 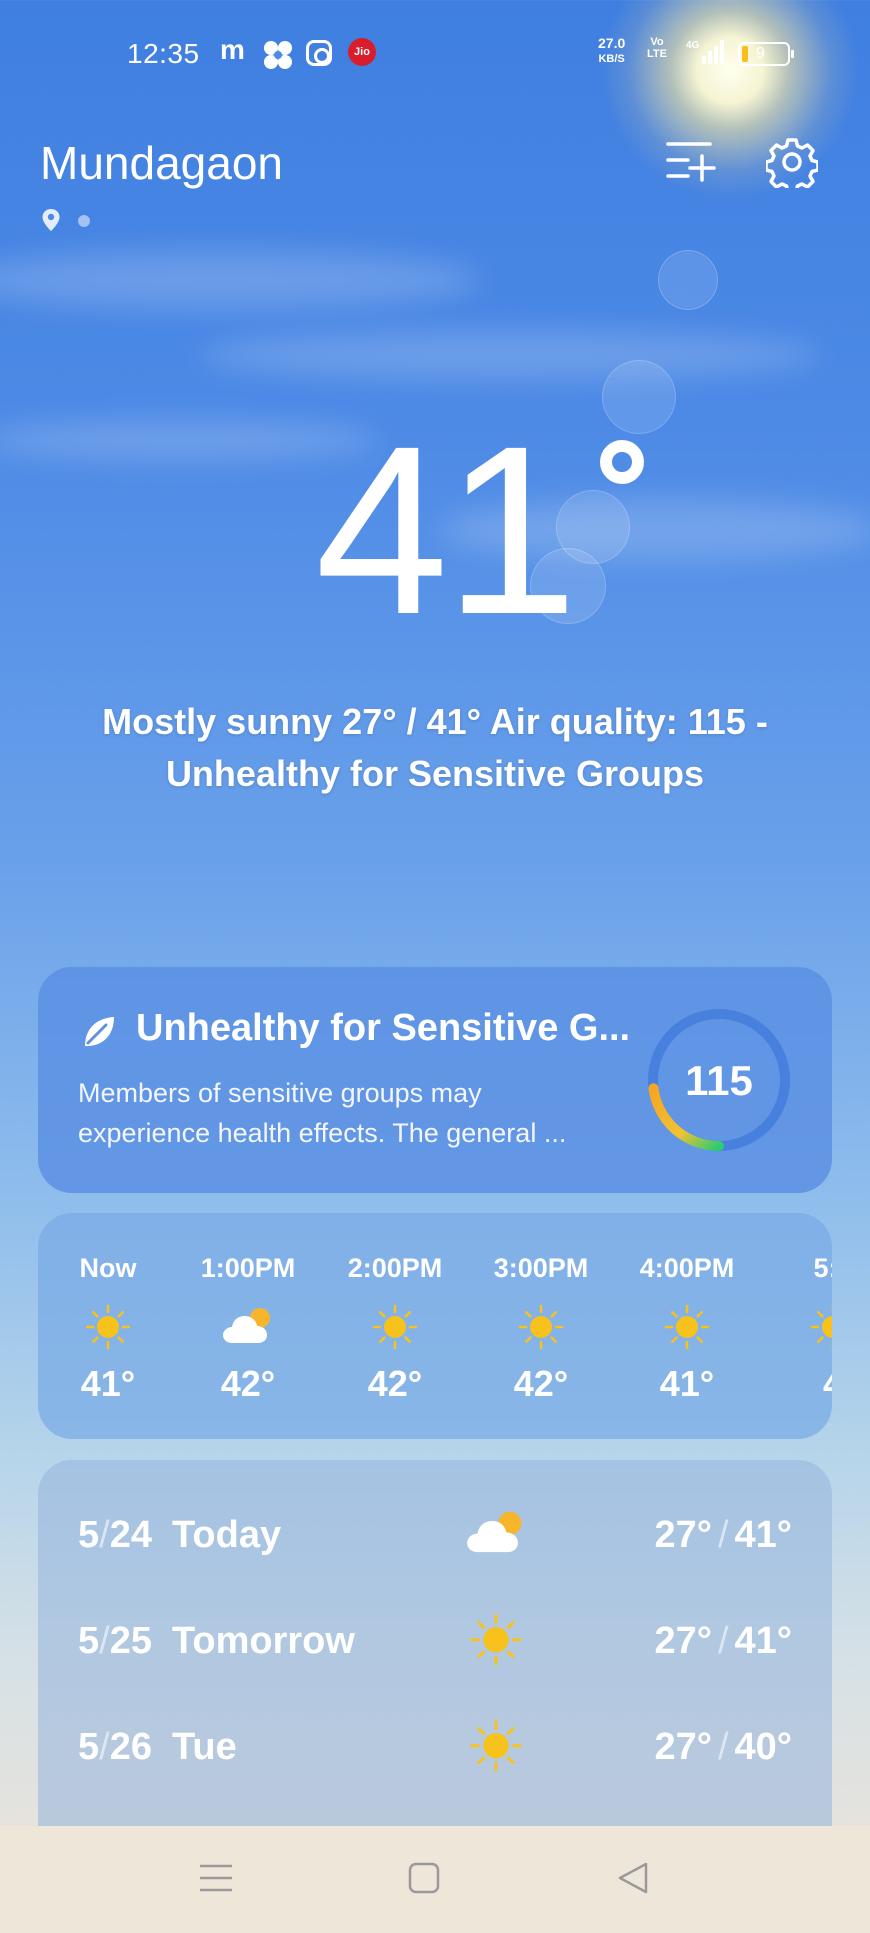 I want to click on city-name: Mundagaon, so click(x=161, y=163).